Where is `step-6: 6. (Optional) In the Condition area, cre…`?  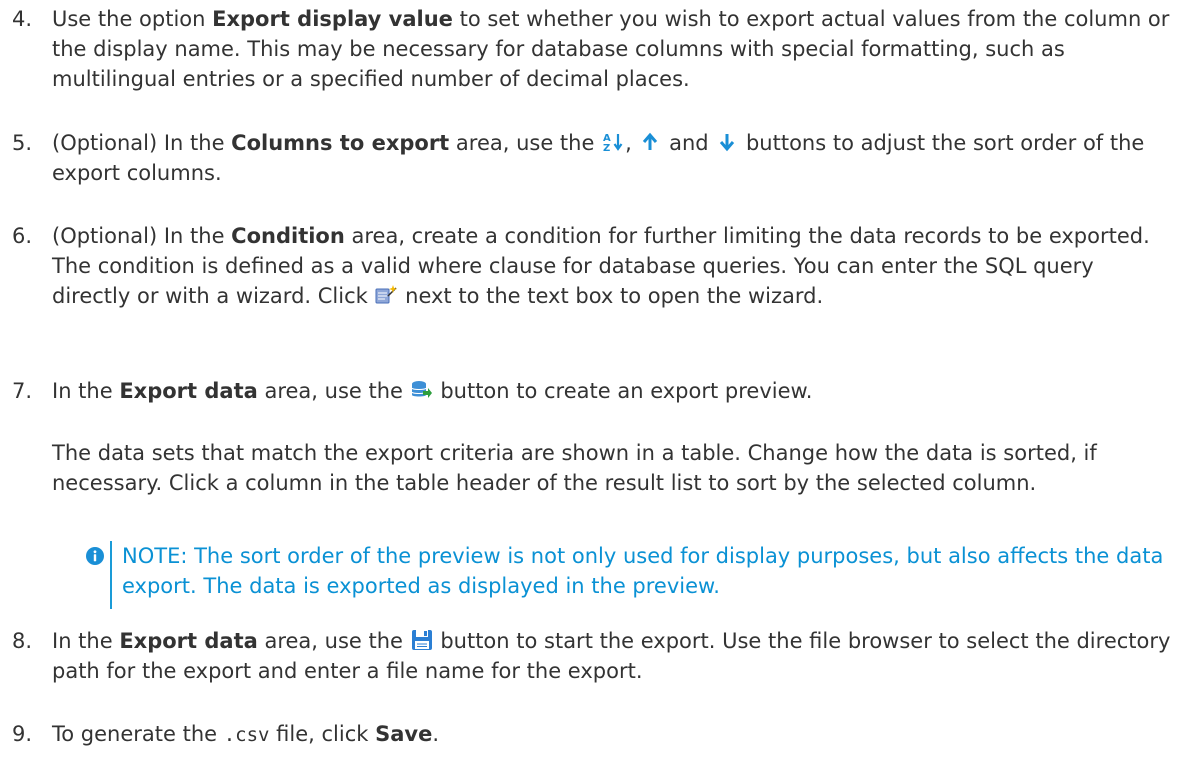
step-6: 6. (Optional) In the Condition area, cre… is located at coordinates (594, 266).